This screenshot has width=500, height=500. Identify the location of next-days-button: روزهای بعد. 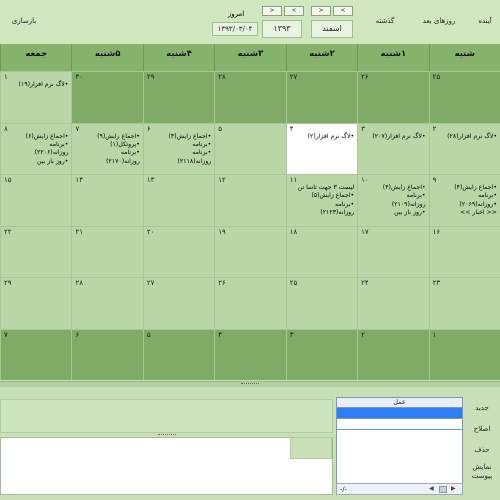
(439, 21).